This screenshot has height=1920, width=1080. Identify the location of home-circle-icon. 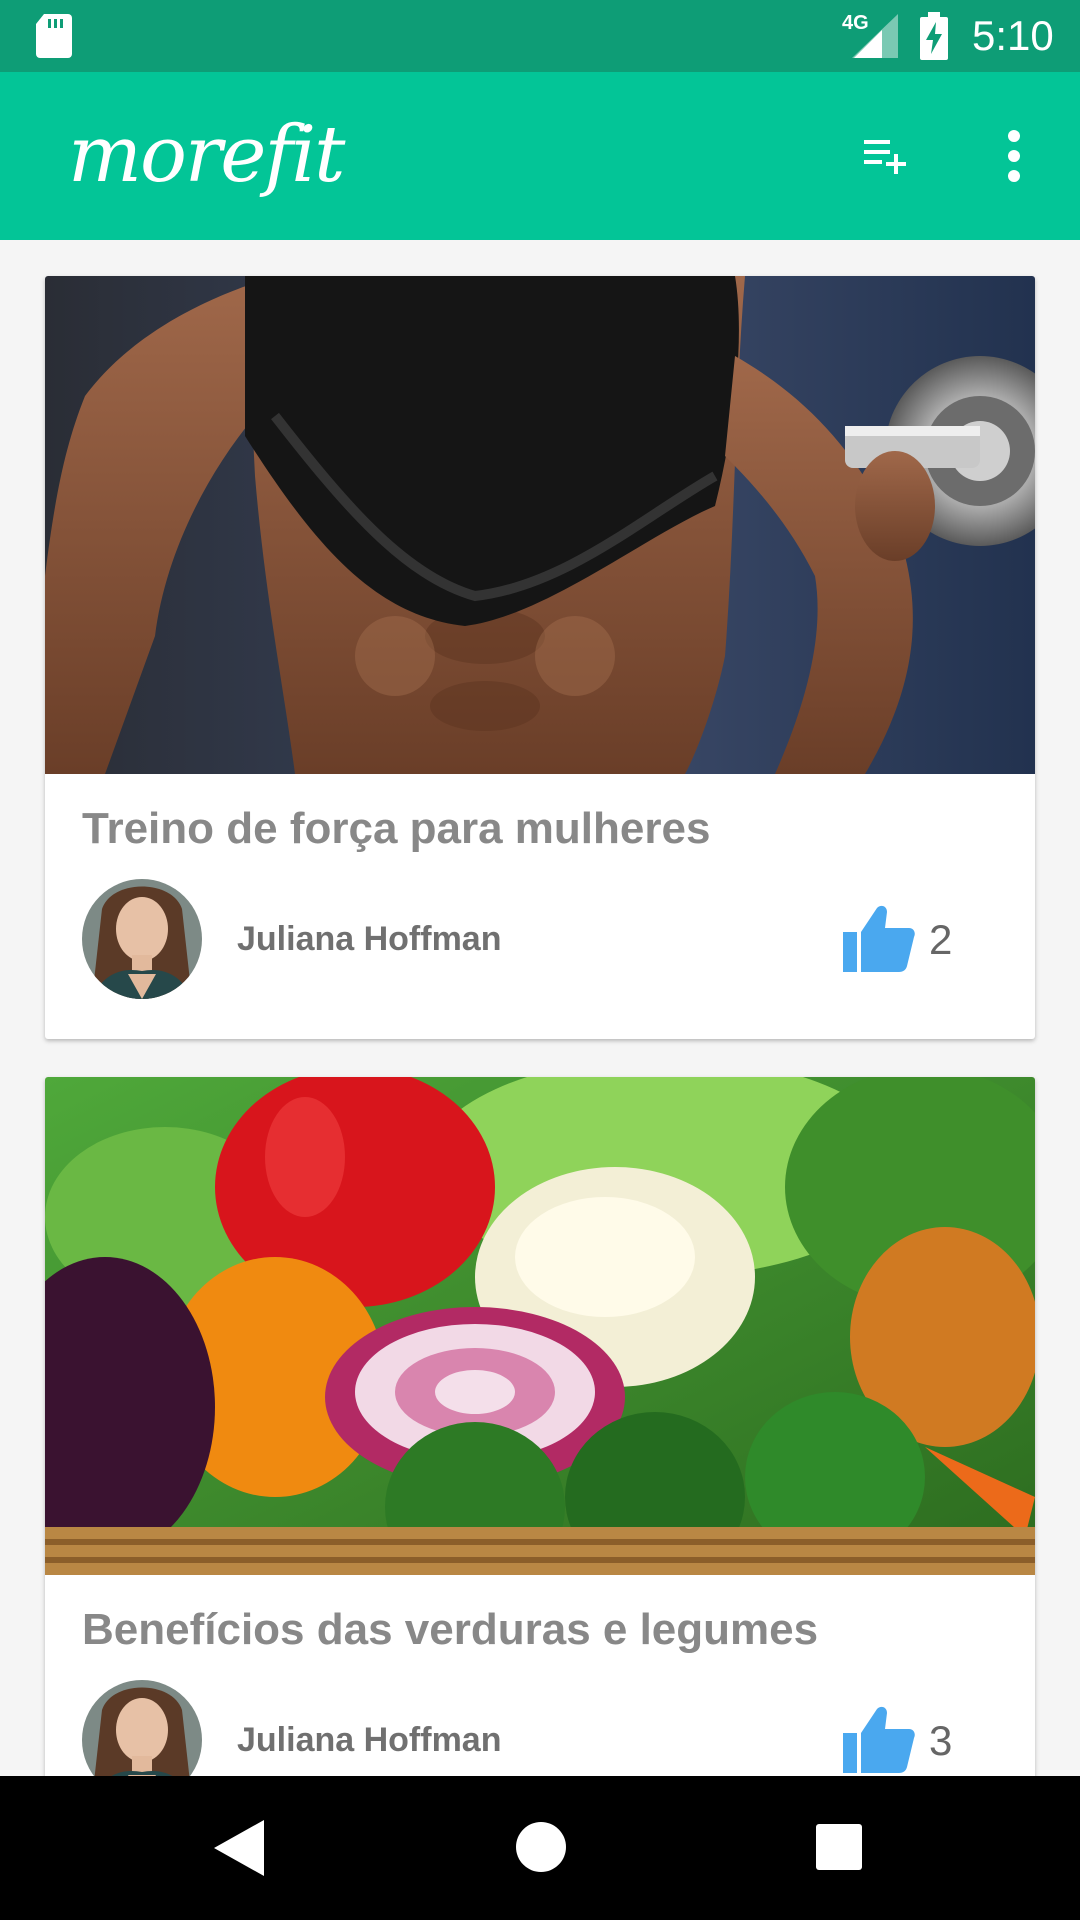
(541, 1847).